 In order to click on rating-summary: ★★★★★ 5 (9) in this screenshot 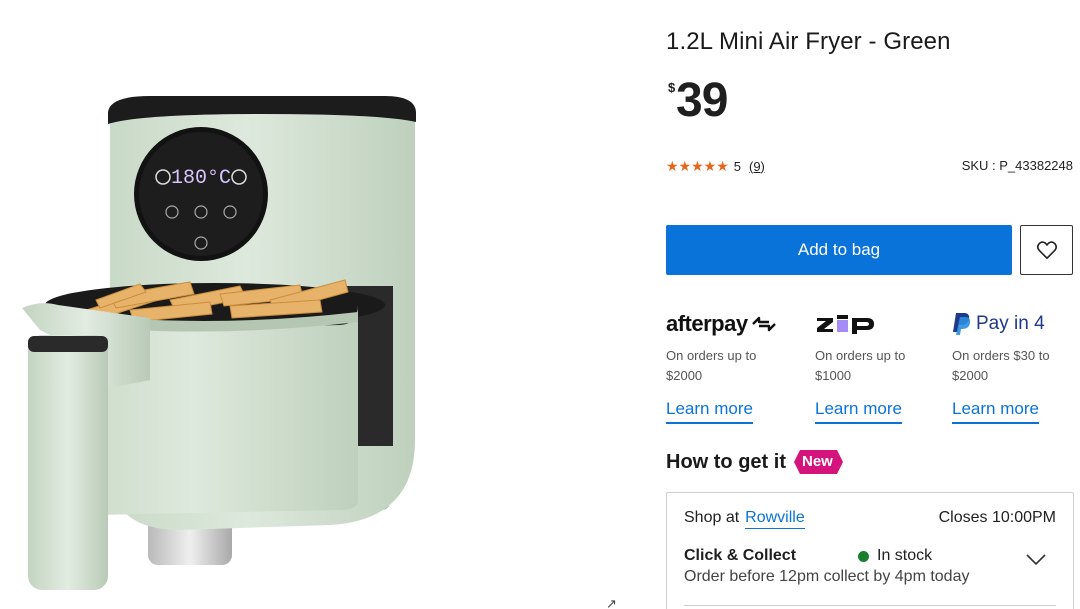, I will do `click(715, 166)`.